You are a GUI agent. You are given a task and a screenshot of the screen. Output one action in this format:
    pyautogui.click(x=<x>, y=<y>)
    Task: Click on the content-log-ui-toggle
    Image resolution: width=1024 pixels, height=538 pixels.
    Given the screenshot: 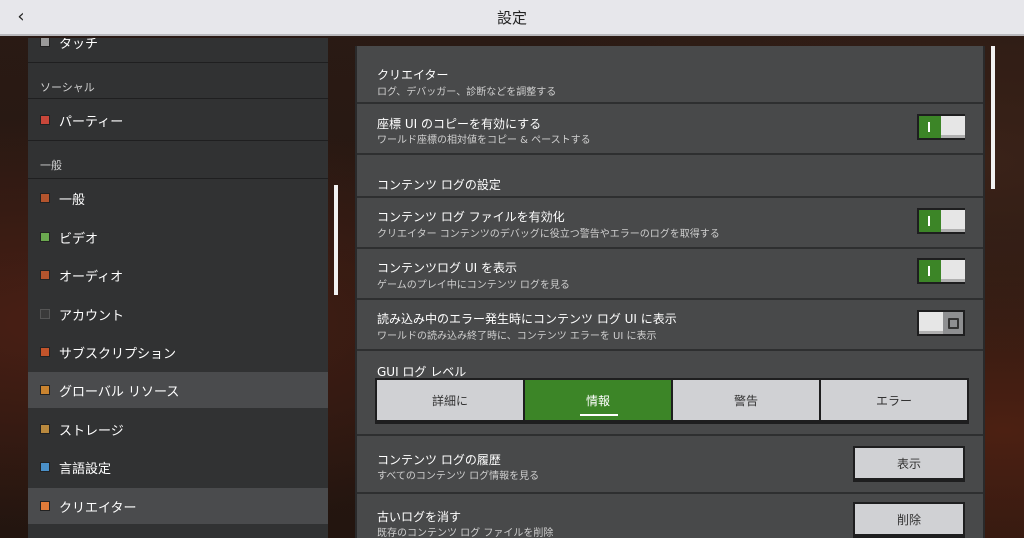 What is the action you would take?
    pyautogui.click(x=941, y=271)
    